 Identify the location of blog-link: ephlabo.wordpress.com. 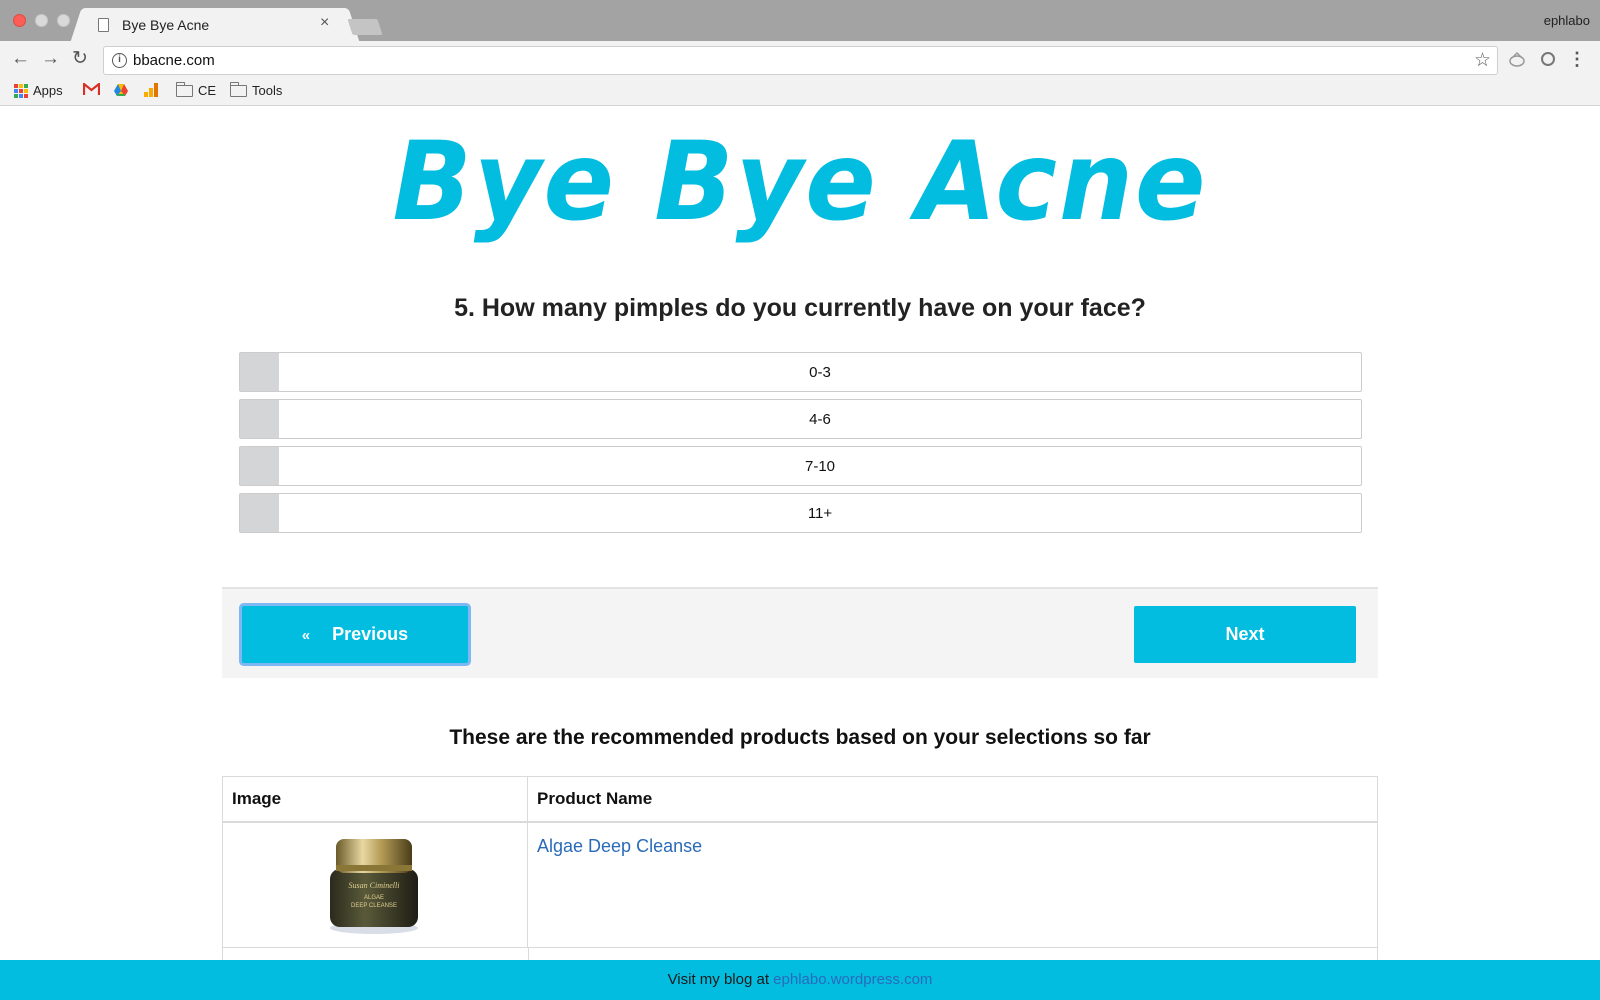
(852, 979).